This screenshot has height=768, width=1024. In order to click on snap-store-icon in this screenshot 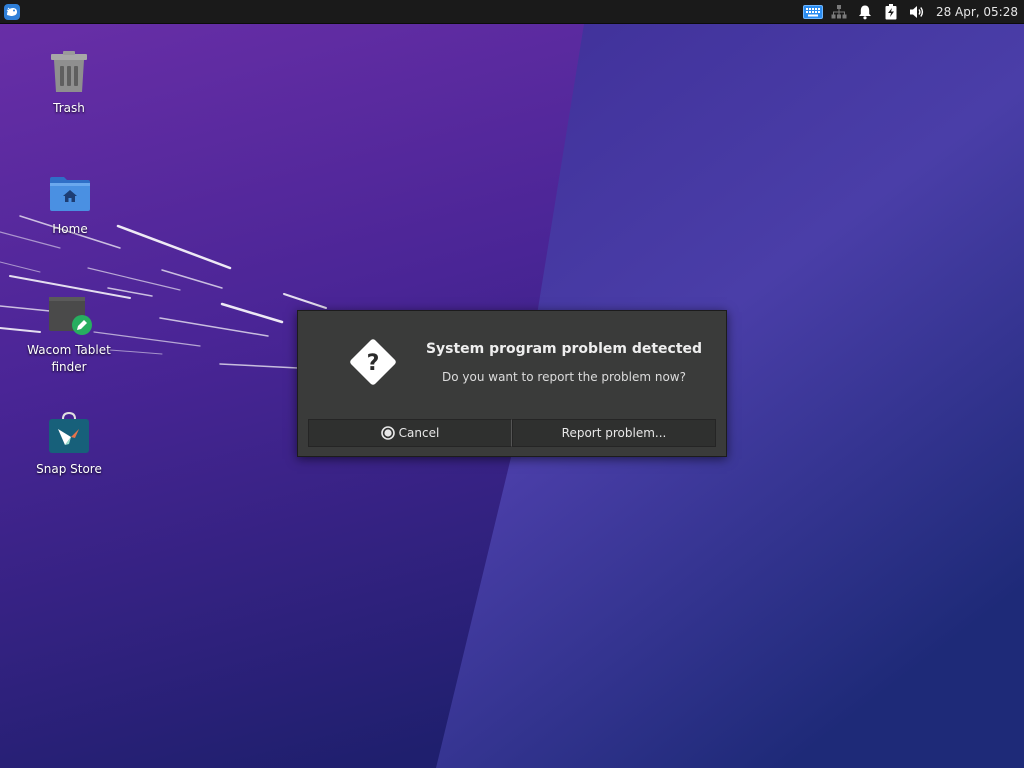, I will do `click(69, 433)`.